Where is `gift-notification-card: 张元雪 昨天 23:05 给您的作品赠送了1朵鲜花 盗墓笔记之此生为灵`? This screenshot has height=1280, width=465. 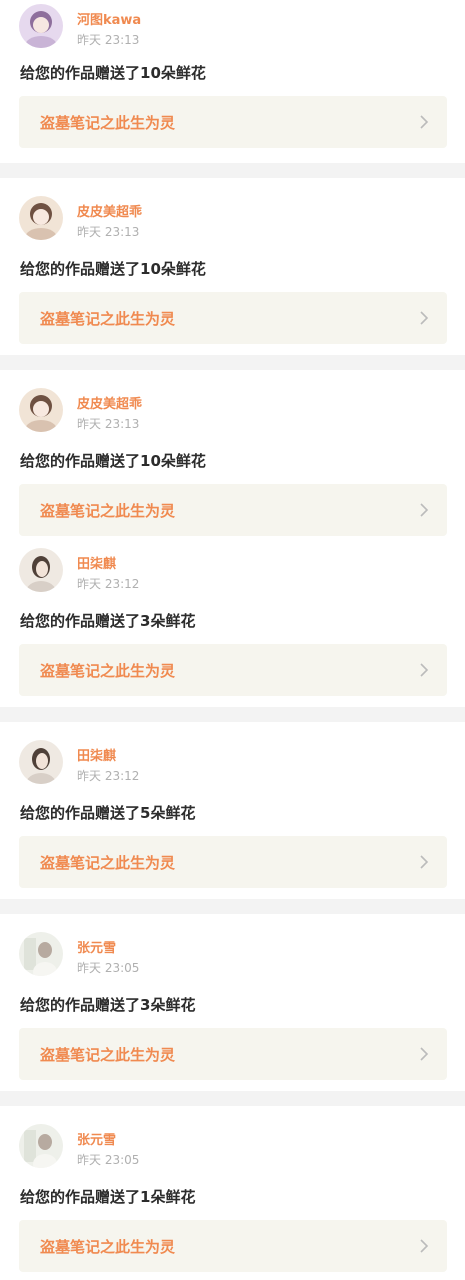
gift-notification-card: 张元雪 昨天 23:05 给您的作品赠送了1朵鲜花 盗墓笔记之此生为灵 is located at coordinates (232, 1193).